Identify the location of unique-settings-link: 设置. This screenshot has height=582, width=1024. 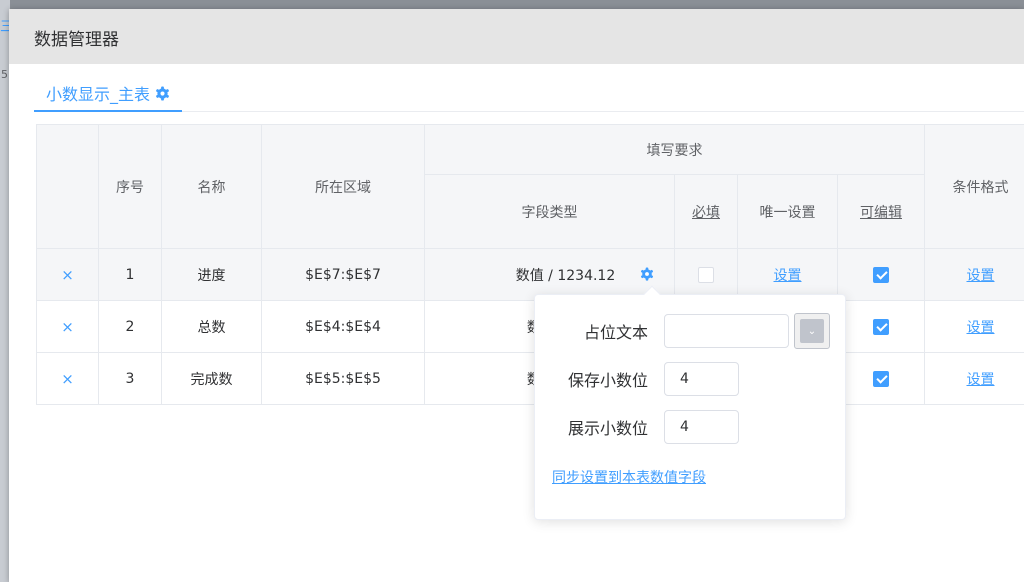
(788, 276).